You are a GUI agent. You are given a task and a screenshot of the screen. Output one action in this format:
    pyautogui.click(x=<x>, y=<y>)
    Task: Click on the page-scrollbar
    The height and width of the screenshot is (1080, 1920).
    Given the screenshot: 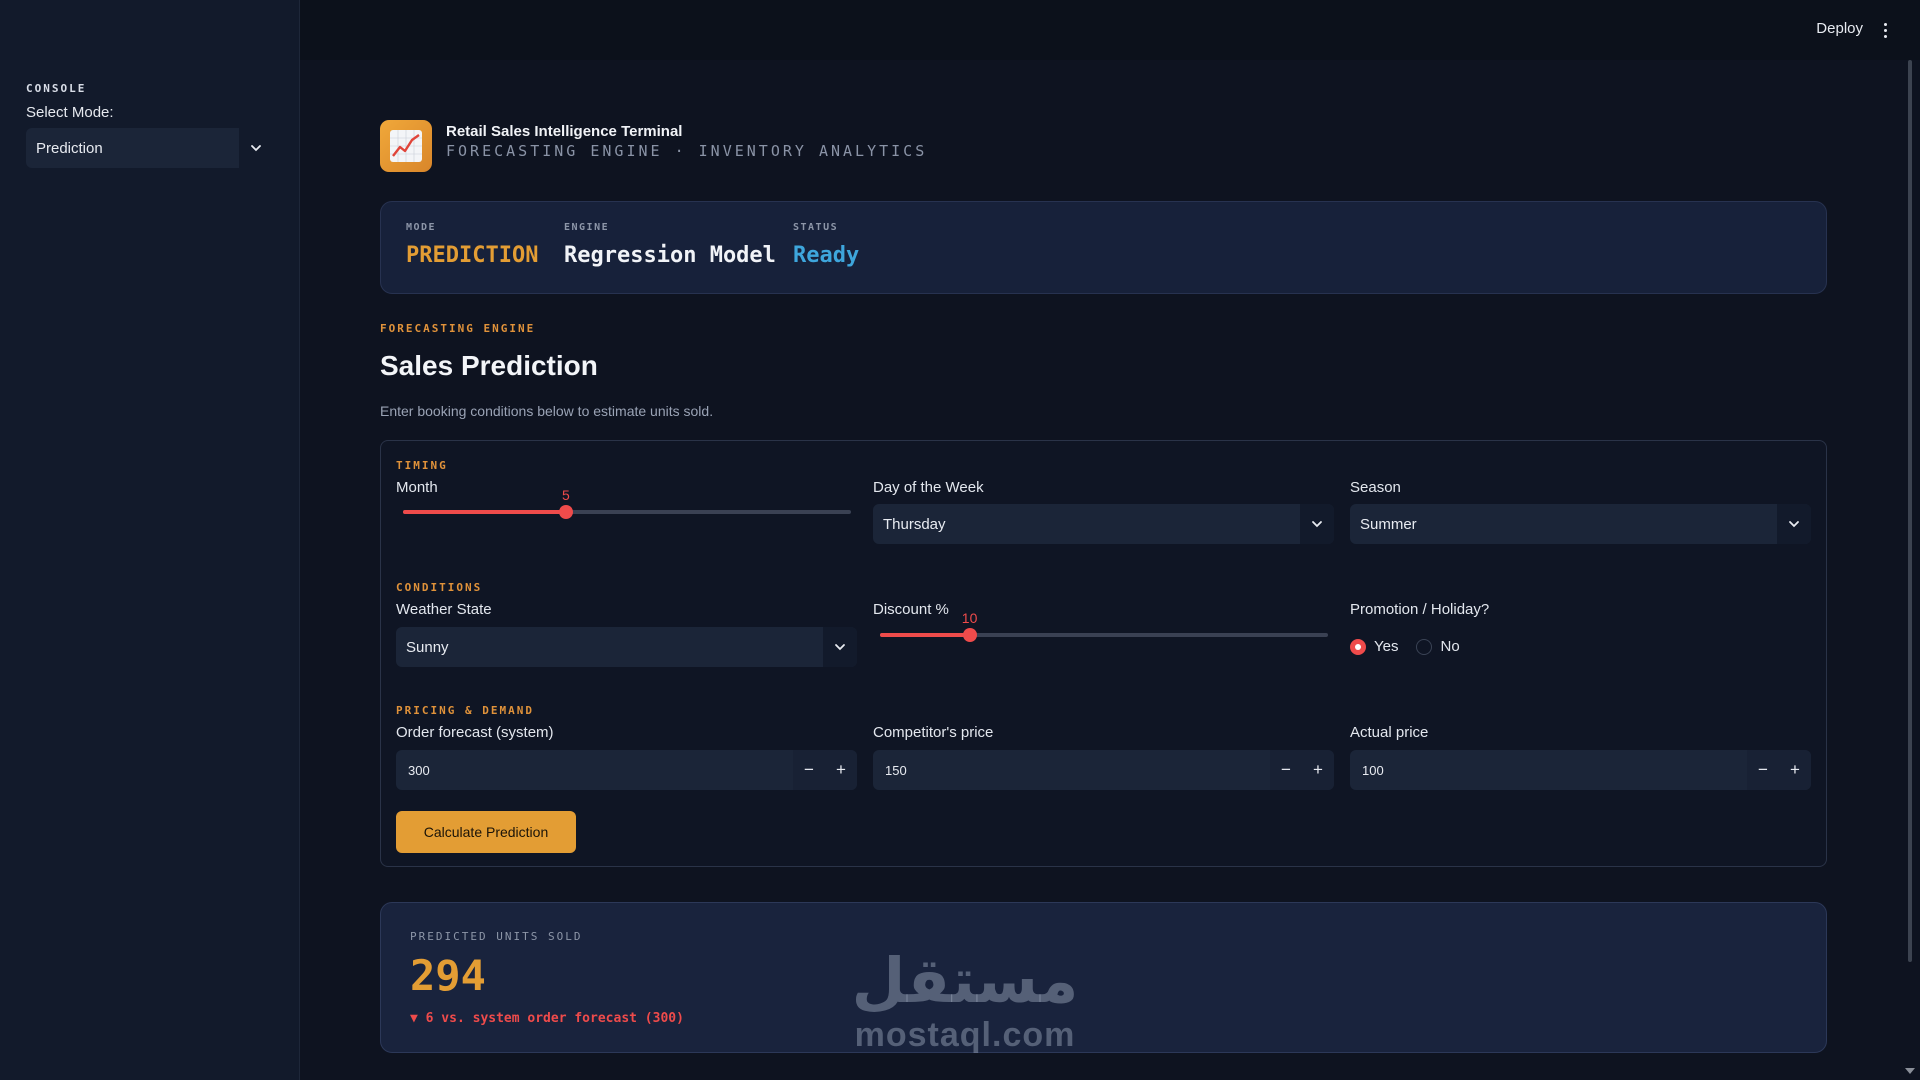 What is the action you would take?
    pyautogui.click(x=1910, y=511)
    